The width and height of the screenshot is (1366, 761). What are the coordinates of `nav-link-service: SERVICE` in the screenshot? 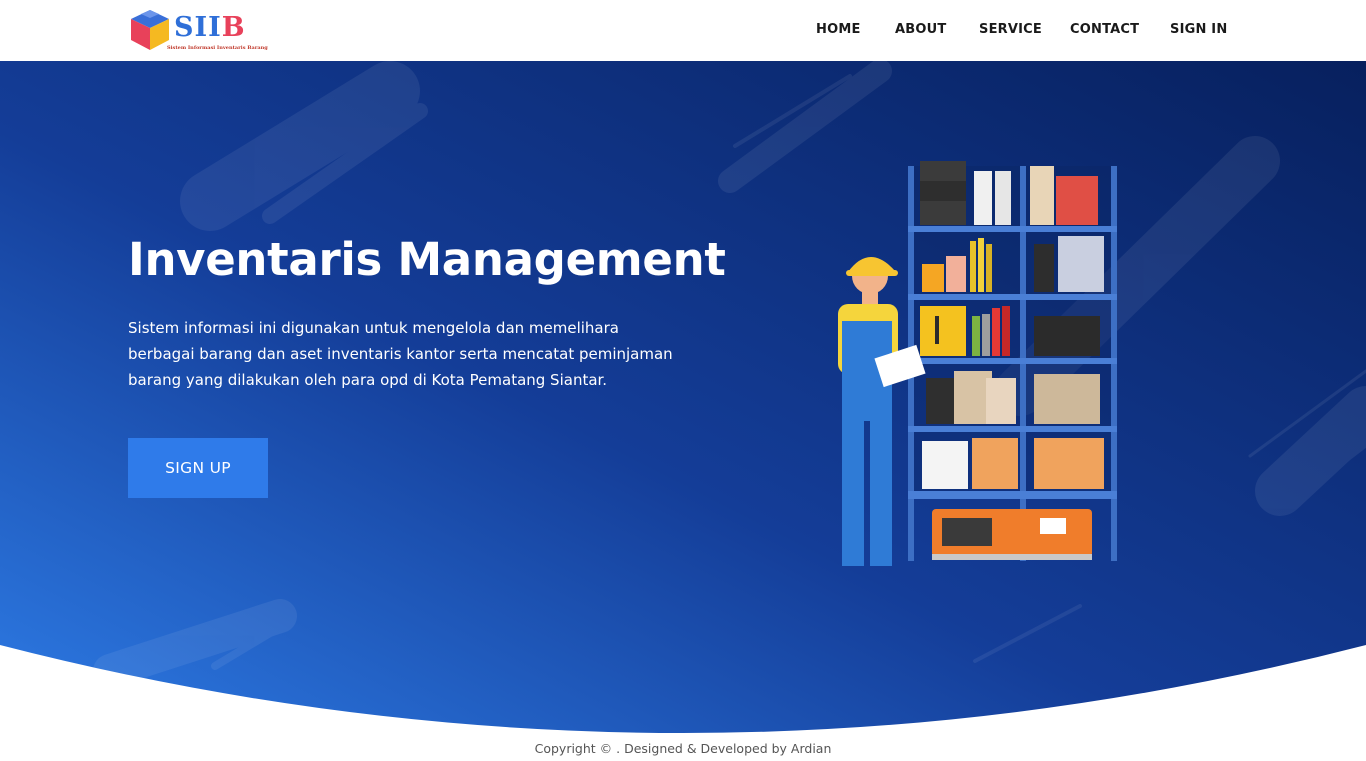 It's located at (1010, 29).